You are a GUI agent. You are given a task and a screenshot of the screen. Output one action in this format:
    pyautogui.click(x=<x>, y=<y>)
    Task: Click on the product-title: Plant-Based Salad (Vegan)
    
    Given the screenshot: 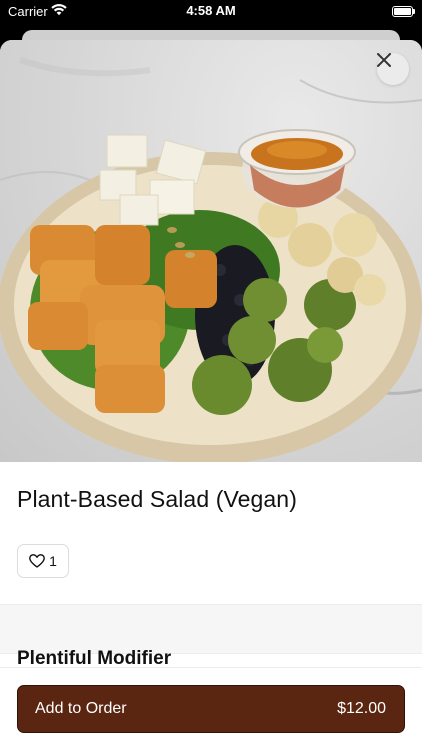 What is the action you would take?
    pyautogui.click(x=157, y=499)
    